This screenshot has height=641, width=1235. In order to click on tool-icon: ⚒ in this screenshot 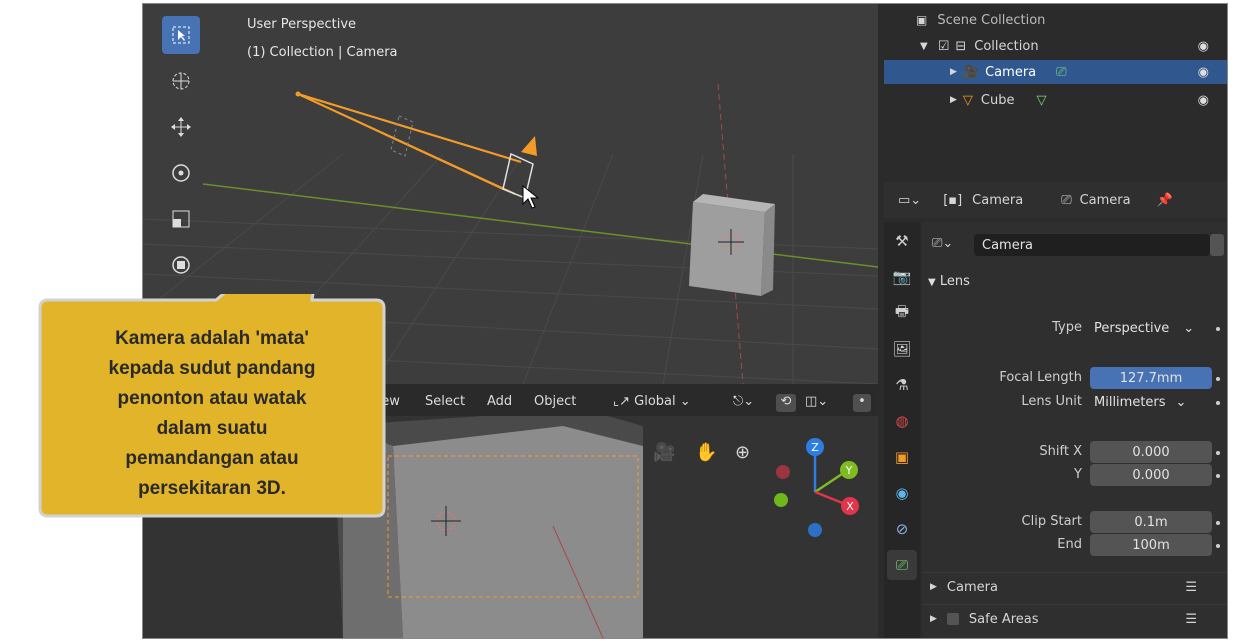, I will do `click(902, 241)`.